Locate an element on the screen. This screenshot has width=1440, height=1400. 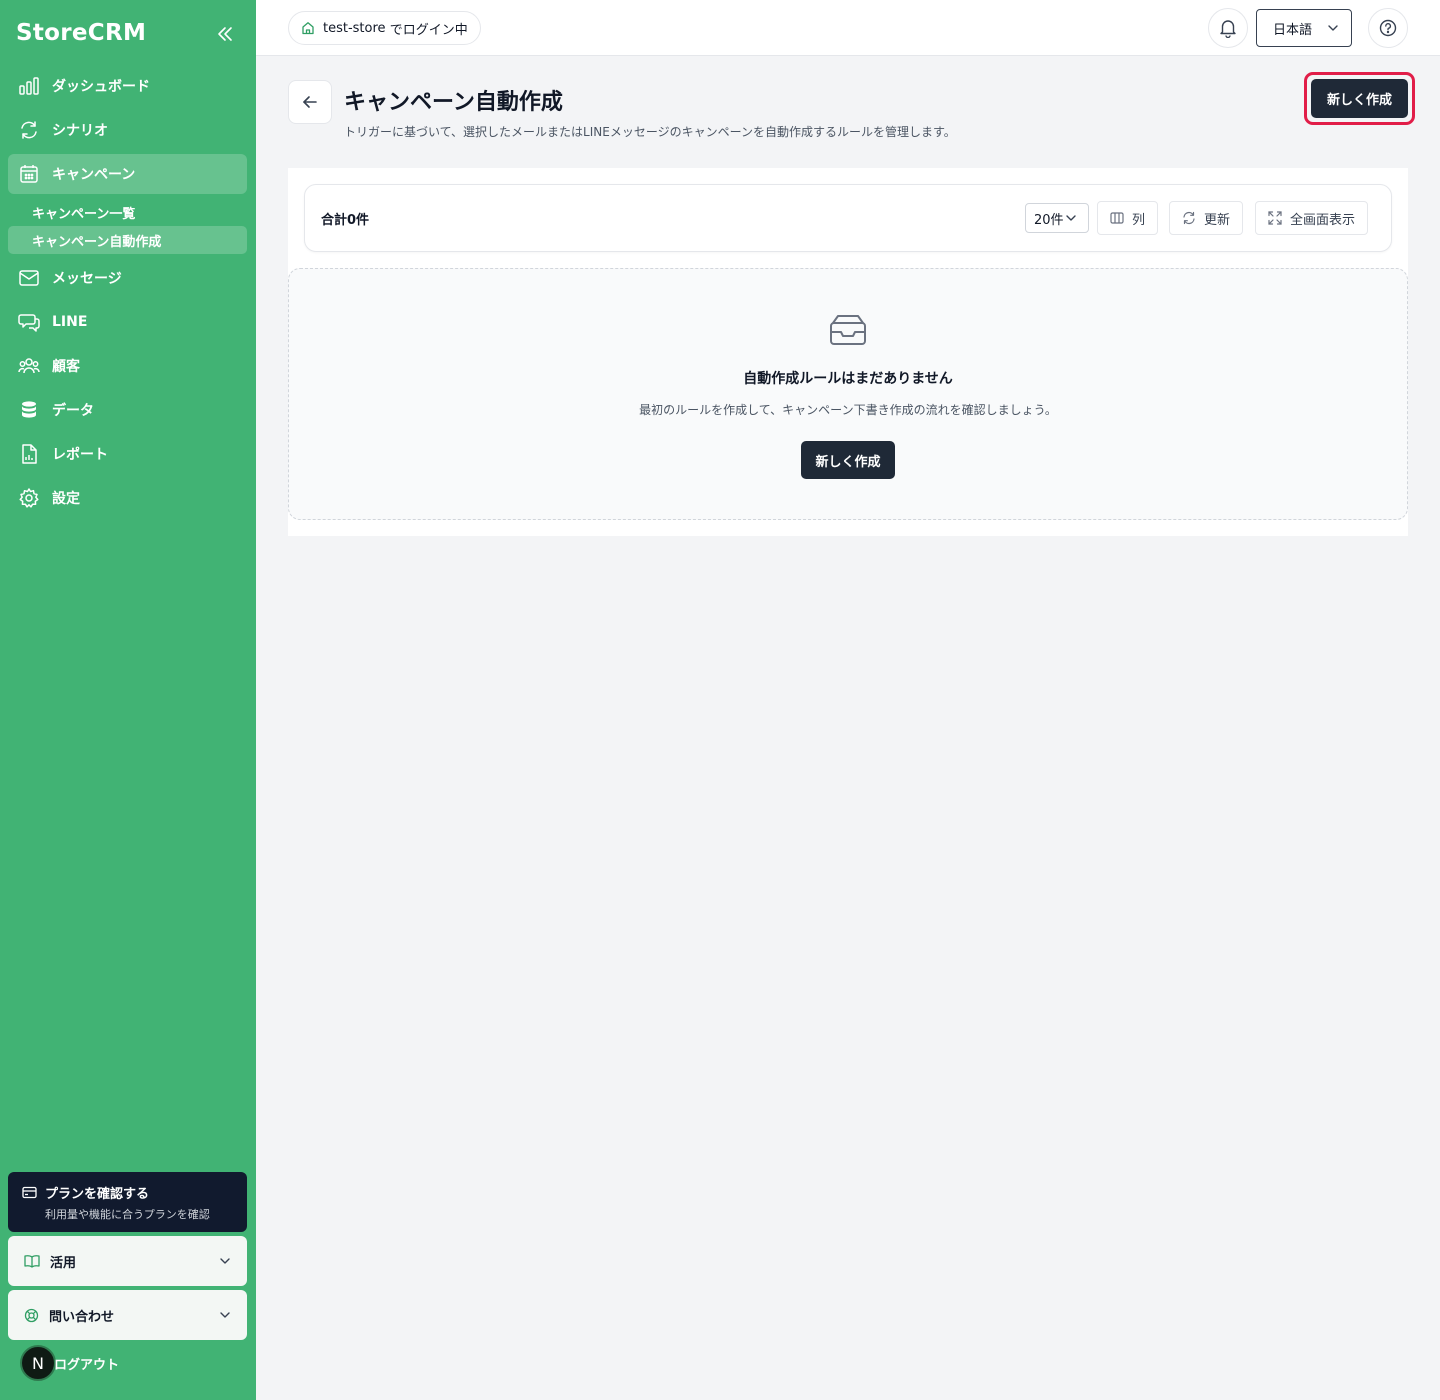
sidebar-item-dashboard: ダッシュボード is located at coordinates (127, 86).